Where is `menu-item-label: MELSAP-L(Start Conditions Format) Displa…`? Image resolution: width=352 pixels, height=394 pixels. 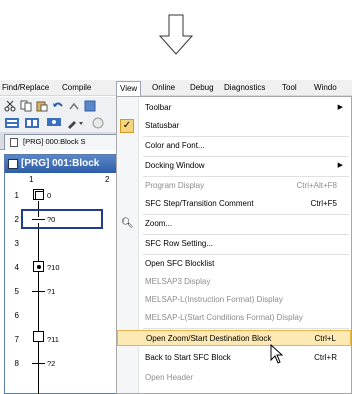 menu-item-label: MELSAP-L(Start Conditions Format) Displa… is located at coordinates (224, 317).